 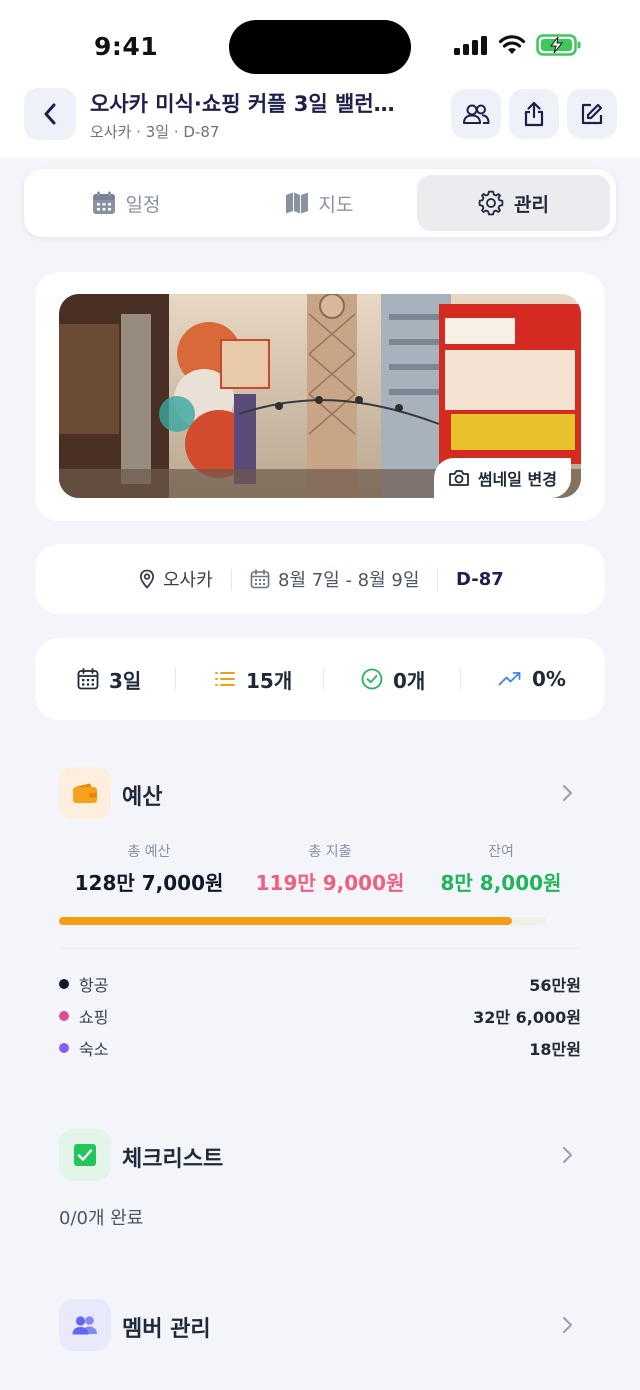 I want to click on dday-badge: D-87, so click(x=480, y=579).